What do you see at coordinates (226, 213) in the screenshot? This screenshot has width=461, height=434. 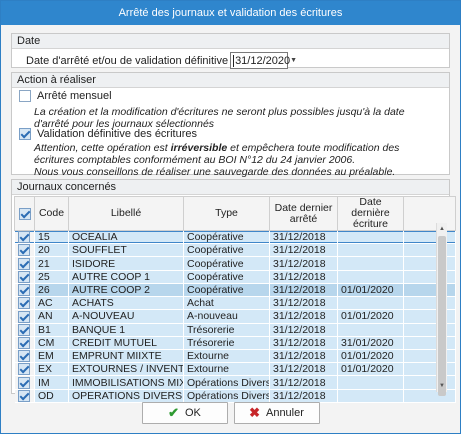 I see `col-type: Type` at bounding box center [226, 213].